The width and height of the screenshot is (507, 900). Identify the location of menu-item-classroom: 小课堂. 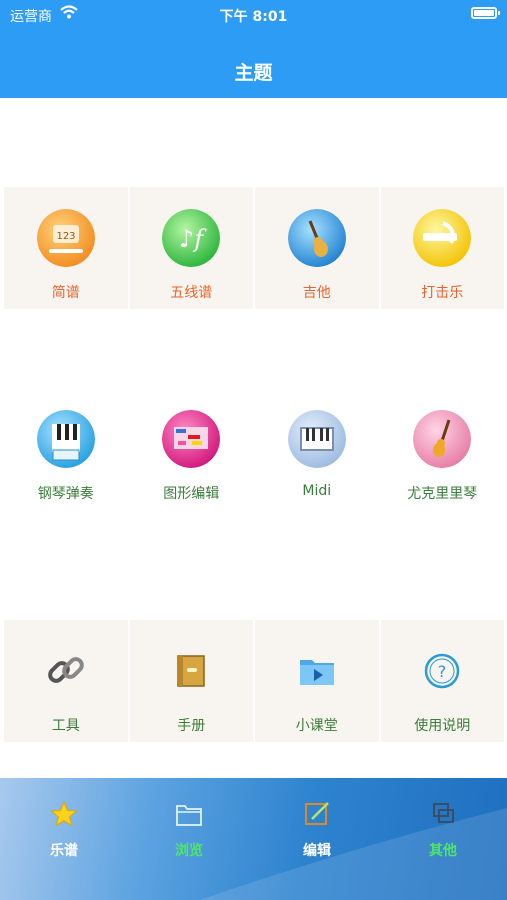
(317, 681).